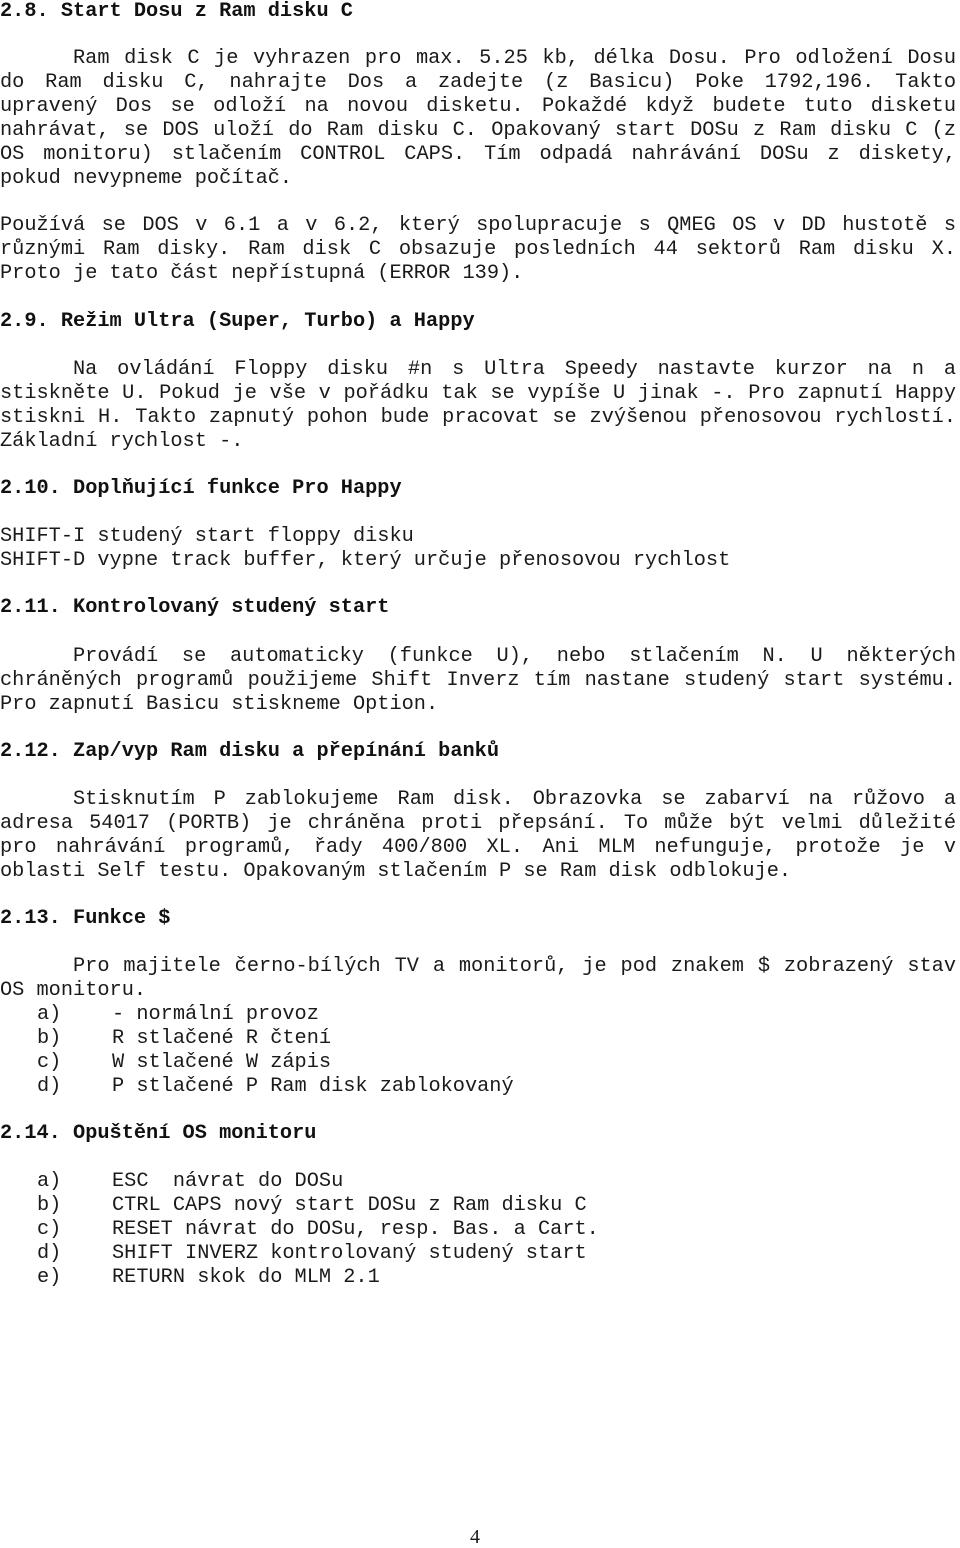 This screenshot has height=1548, width=960. I want to click on section-2-10-line-1: SHIFT-I studený start floppy disku, so click(207, 536).